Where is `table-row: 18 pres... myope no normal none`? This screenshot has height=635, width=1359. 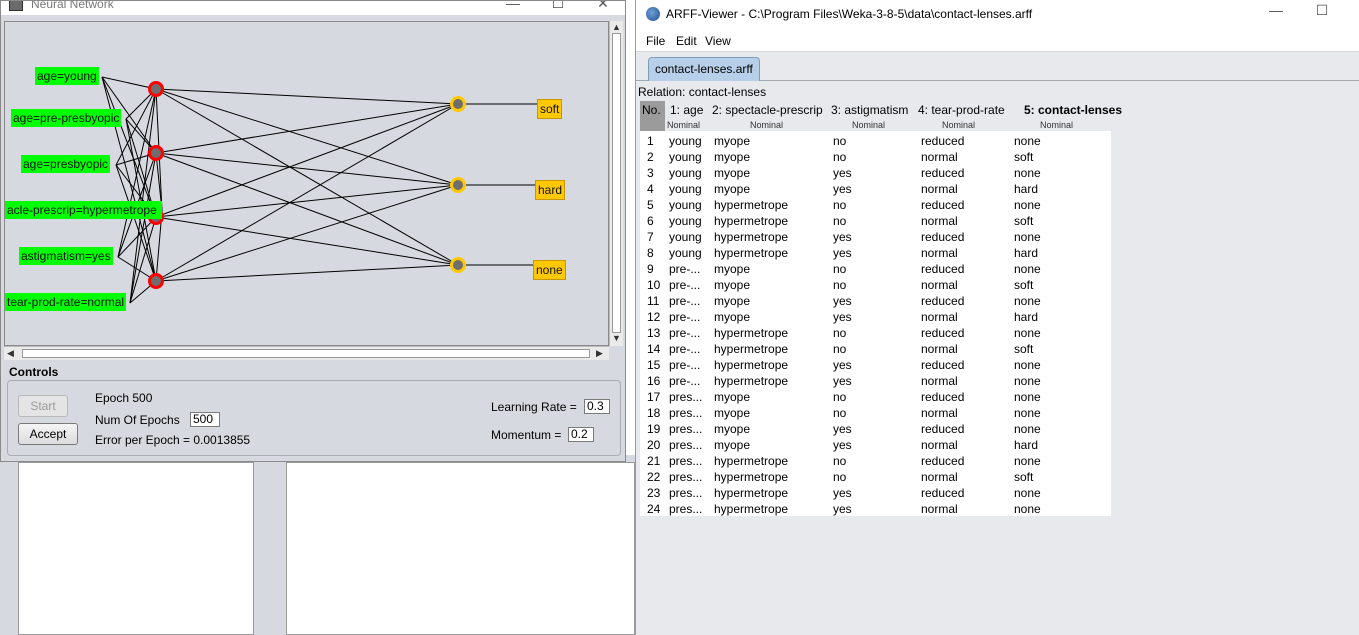 table-row: 18 pres... myope no normal none is located at coordinates (875, 413).